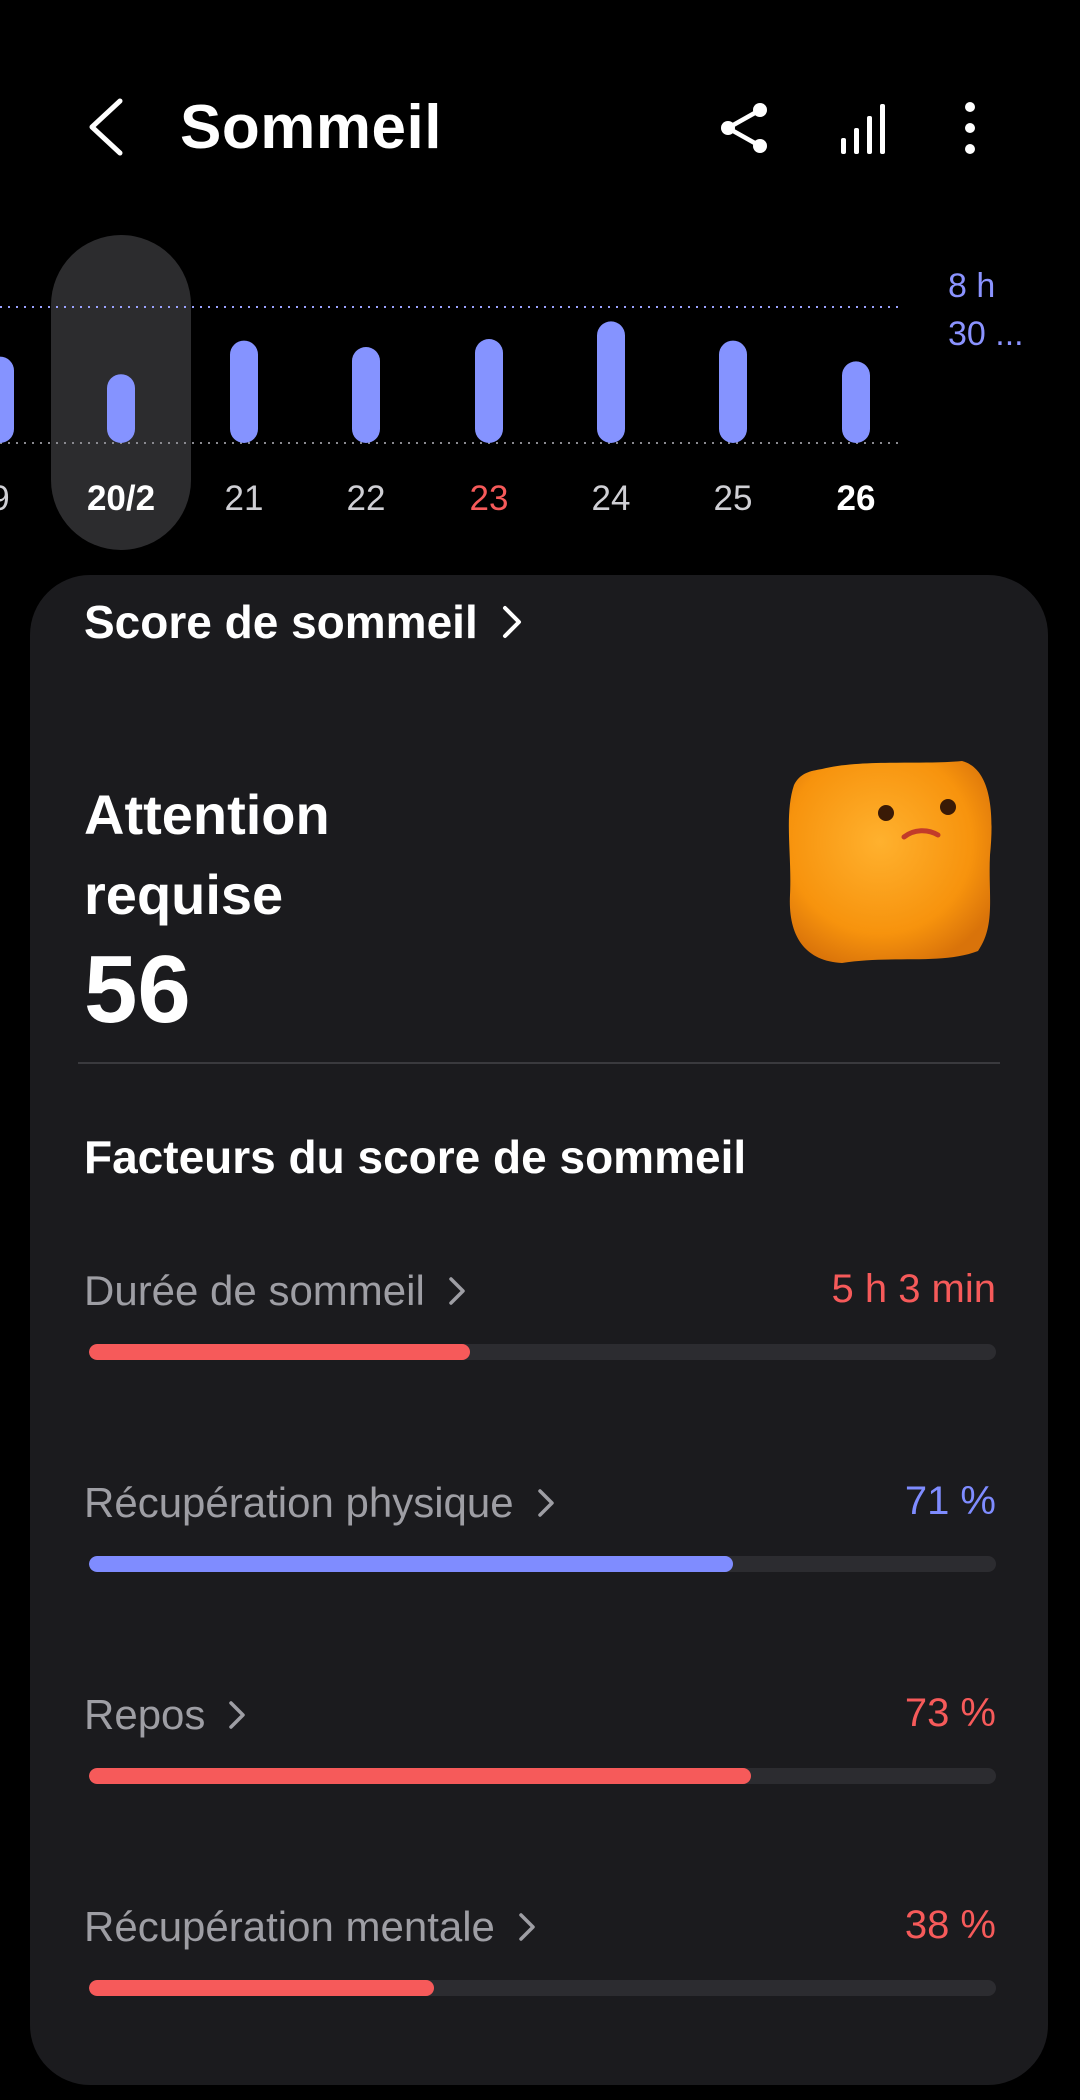 This screenshot has height=2100, width=1080. I want to click on factor-row: Récupération mentale 38 %, so click(540, 1953).